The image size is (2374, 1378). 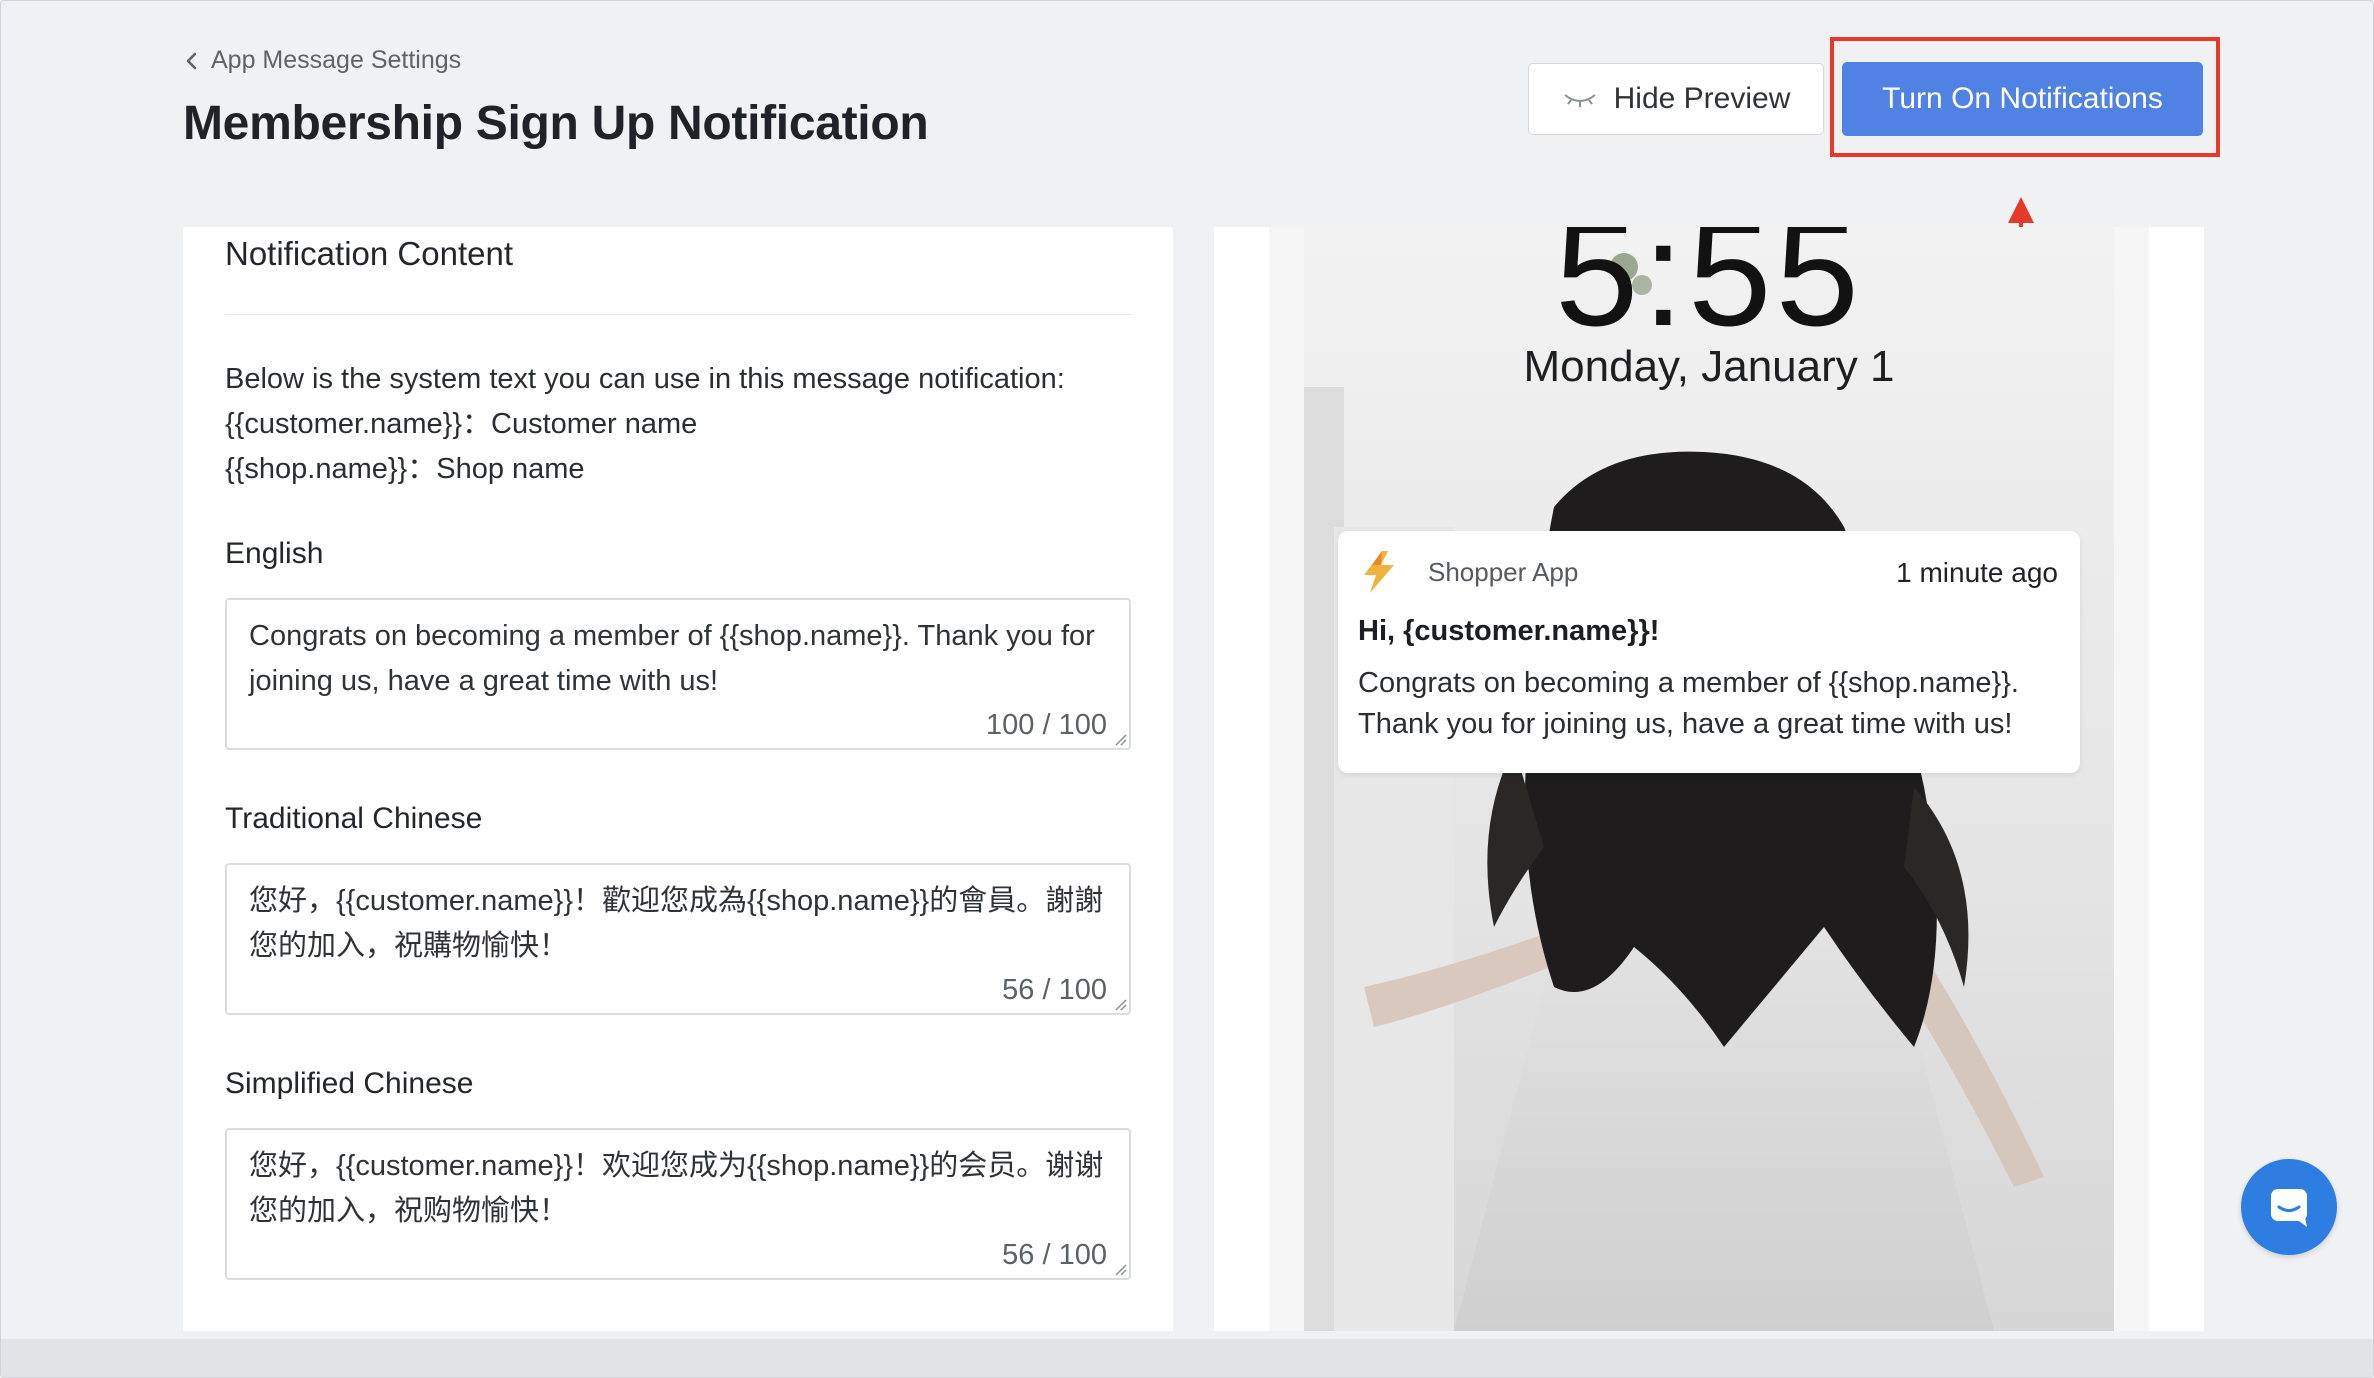 What do you see at coordinates (2022, 99) in the screenshot?
I see `turn-on-notifications-button: Turn On Notifications` at bounding box center [2022, 99].